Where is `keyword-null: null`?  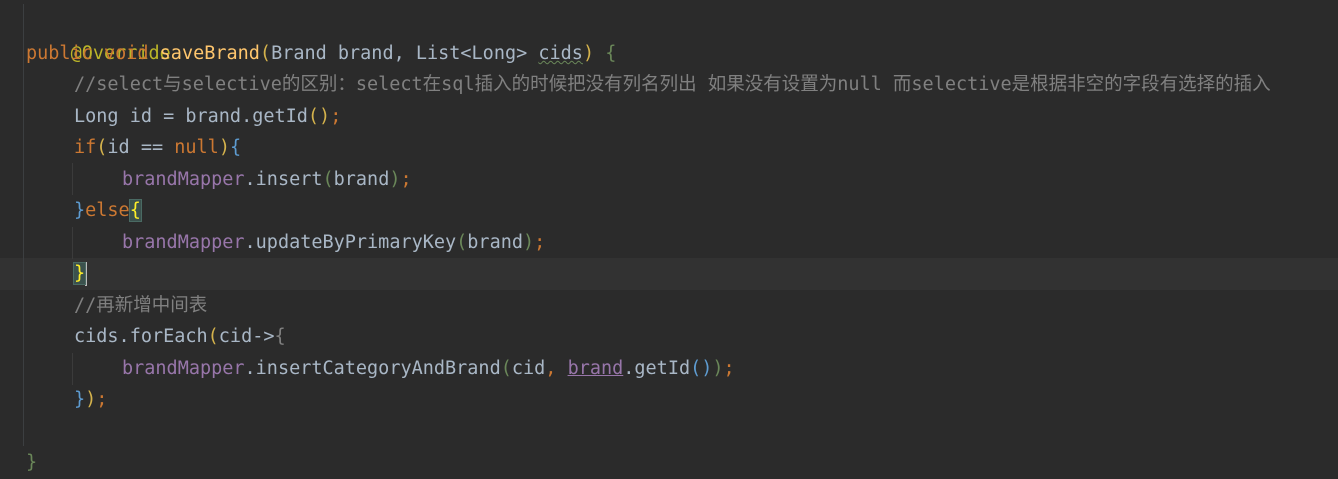 keyword-null: null is located at coordinates (196, 147).